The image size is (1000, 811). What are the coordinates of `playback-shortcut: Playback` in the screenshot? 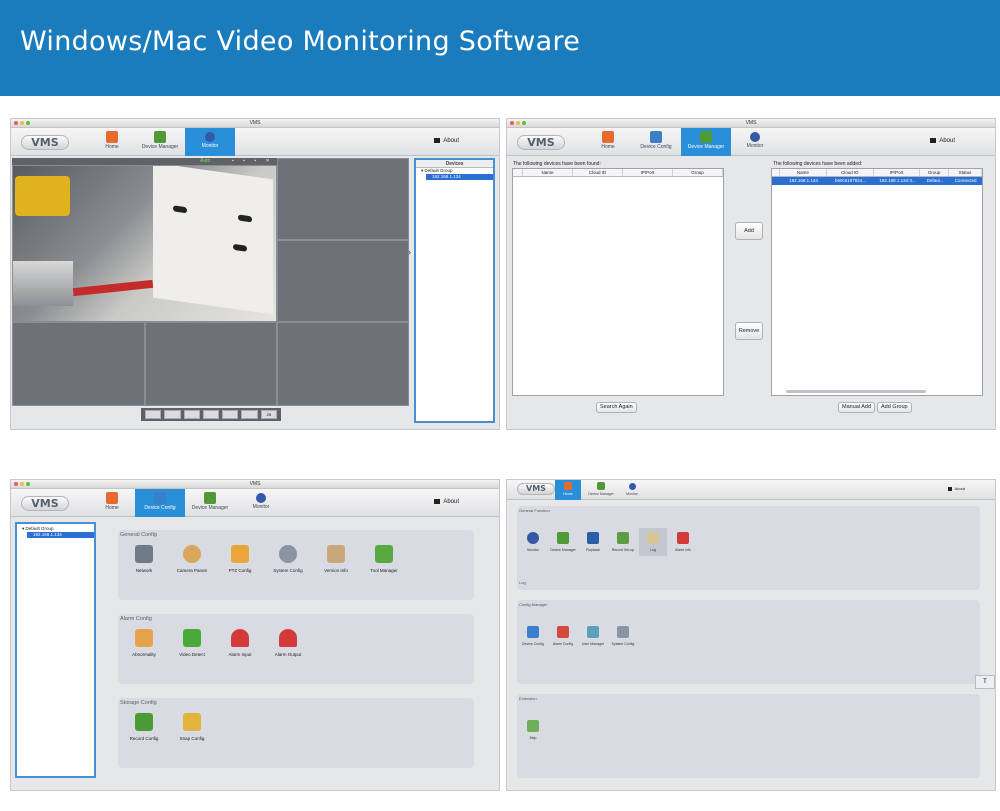 It's located at (593, 542).